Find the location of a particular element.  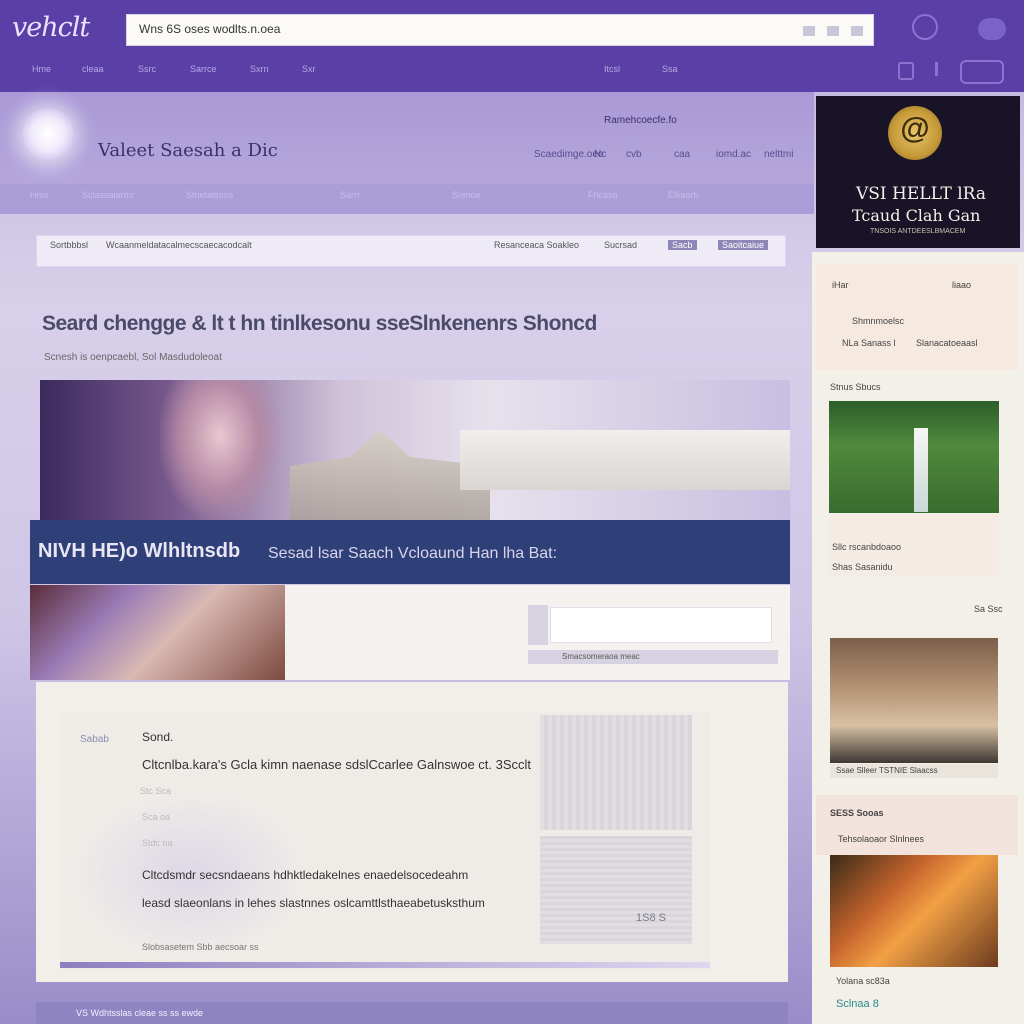

subnav-item: iomd.ac is located at coordinates (733, 154).